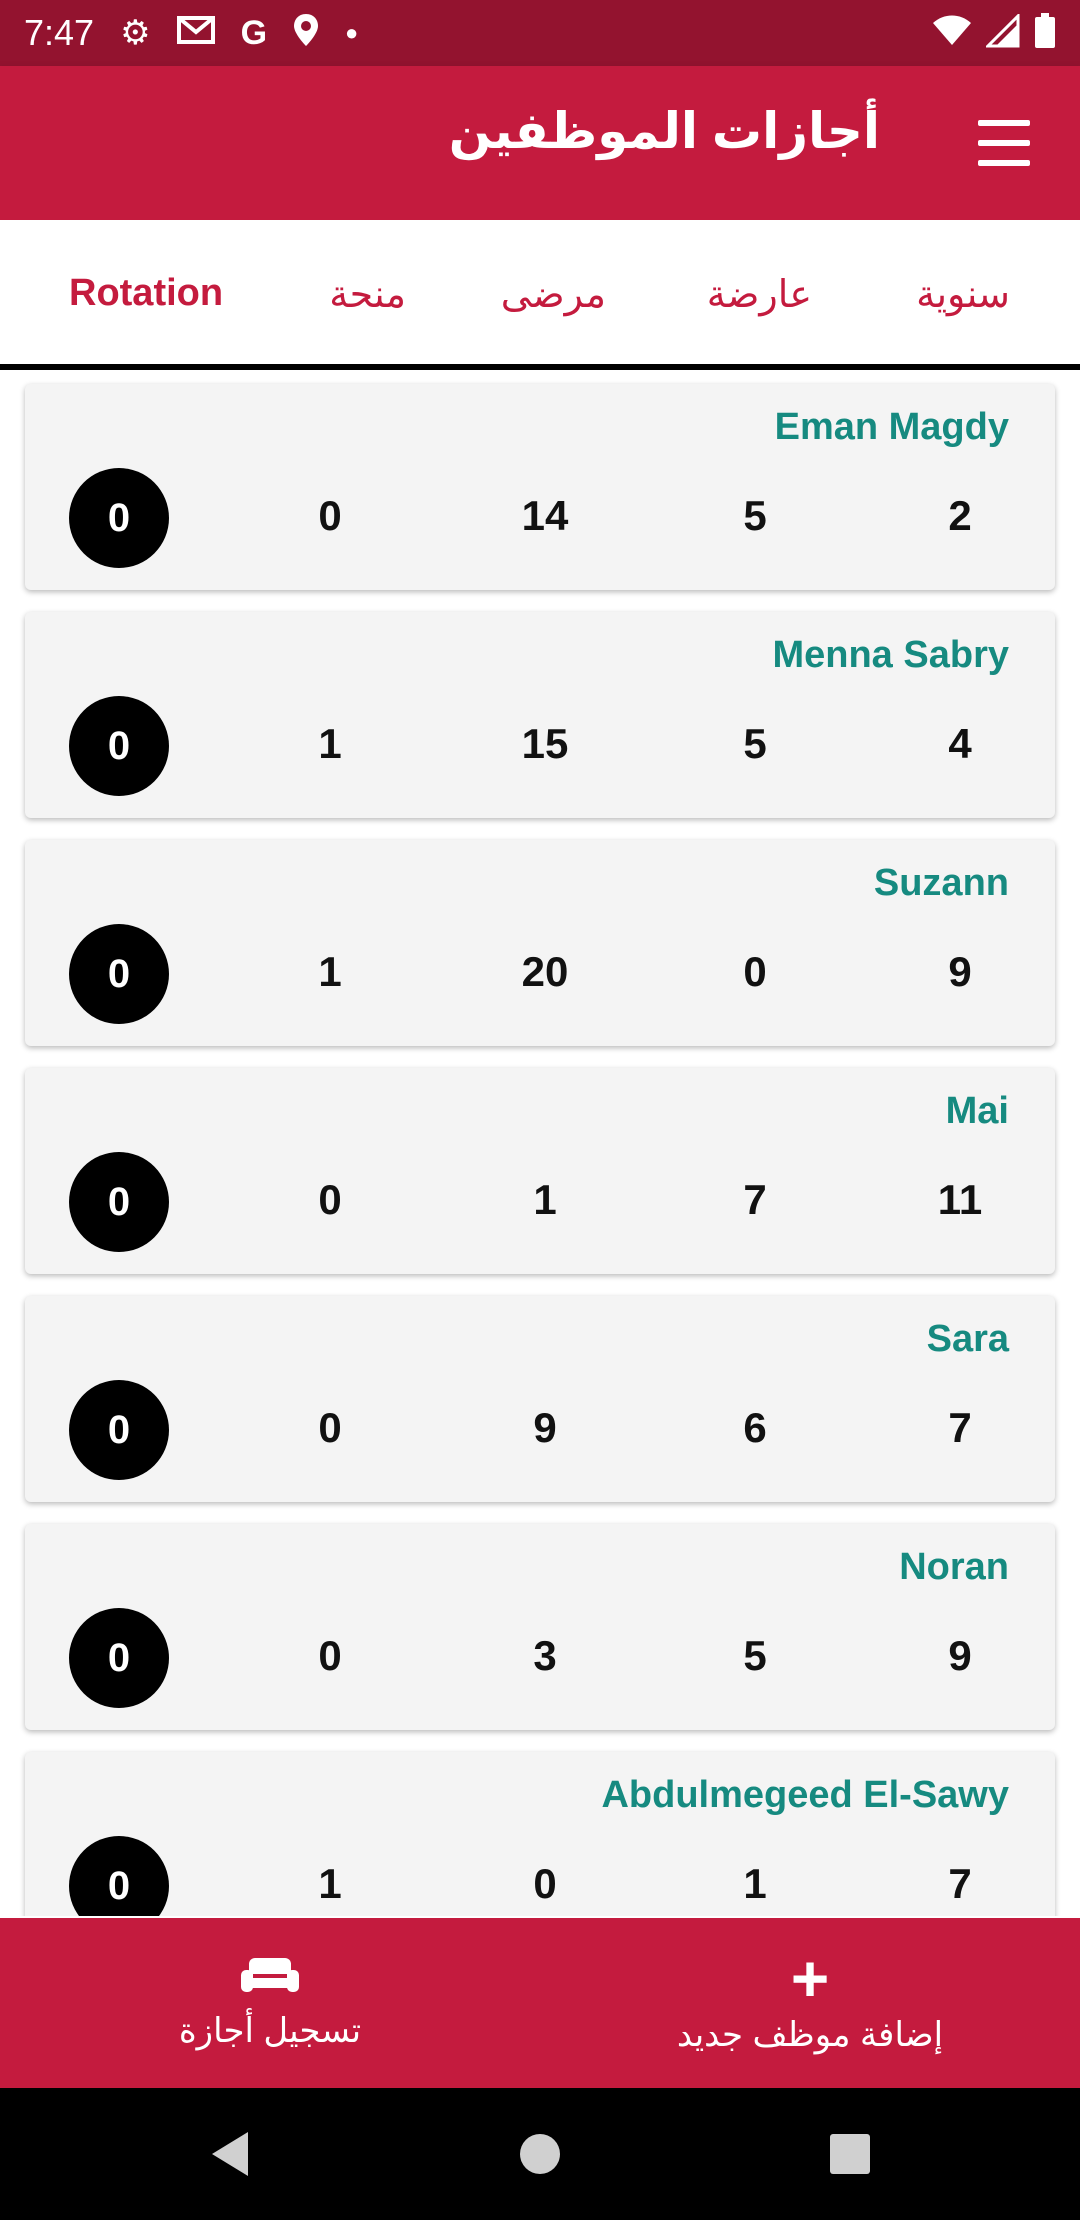  I want to click on leave-value: 14, so click(545, 515).